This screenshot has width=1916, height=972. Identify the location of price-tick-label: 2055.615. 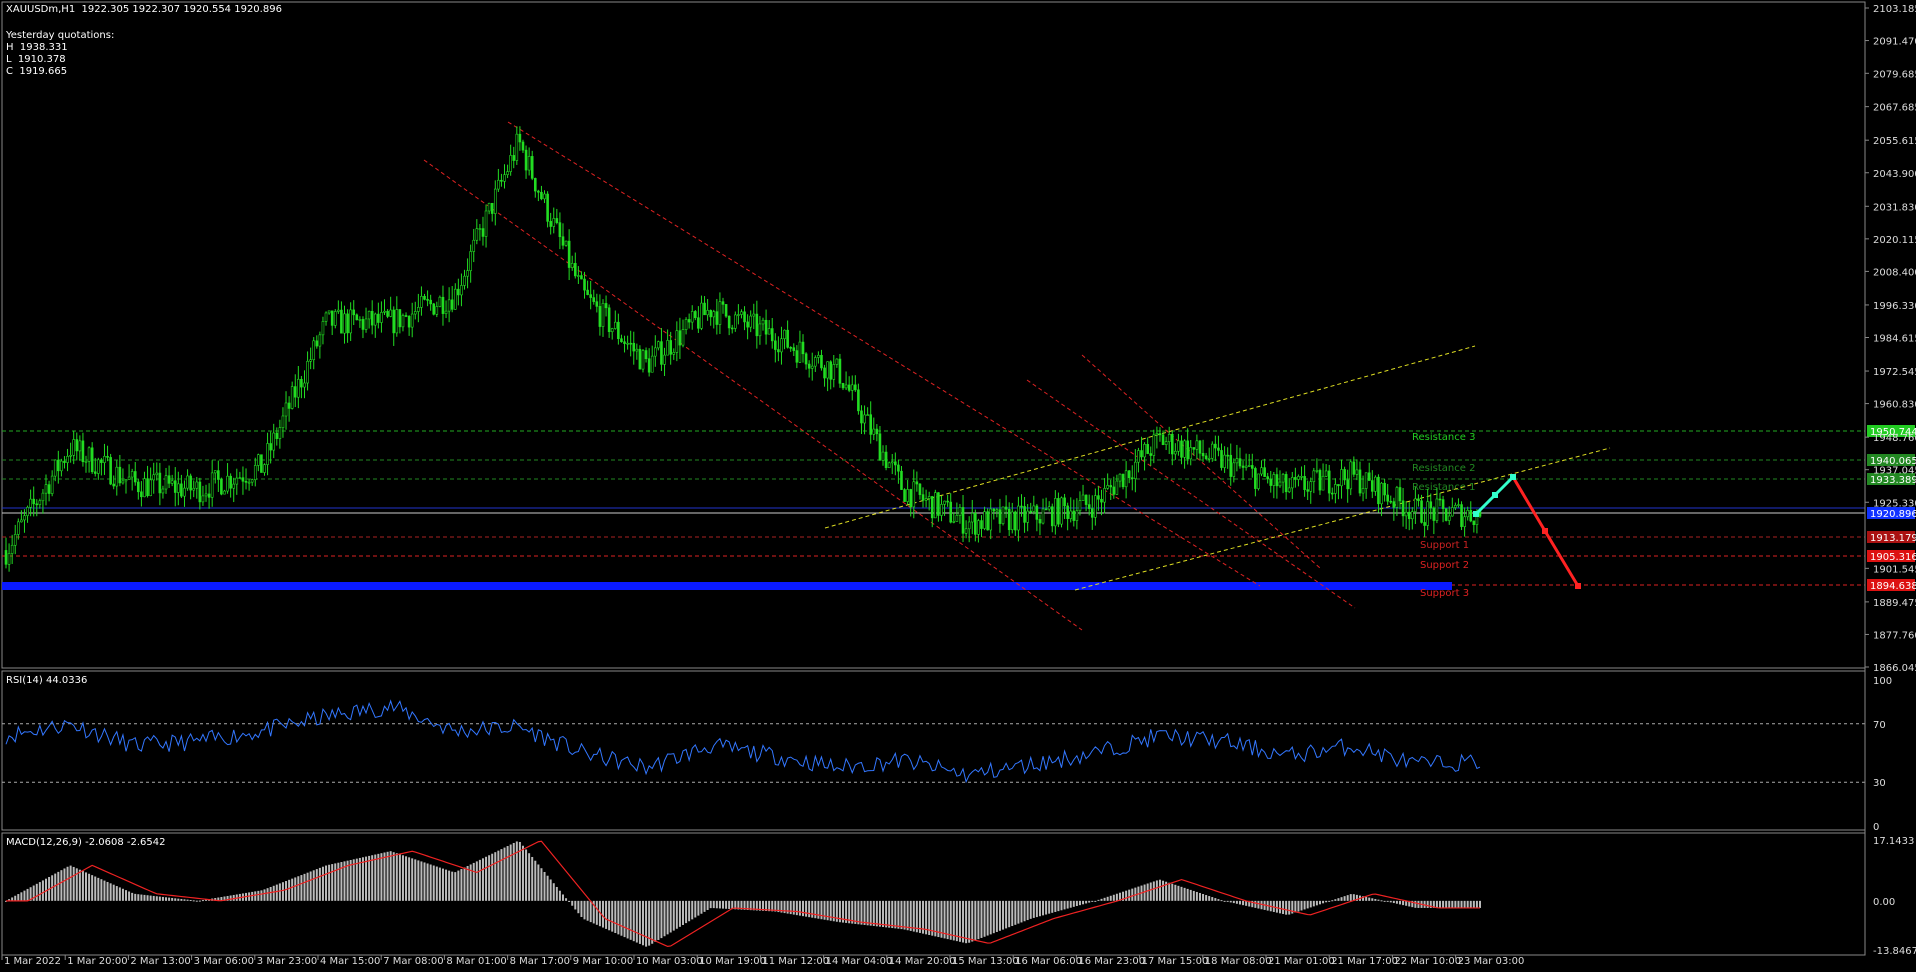
(1894, 141).